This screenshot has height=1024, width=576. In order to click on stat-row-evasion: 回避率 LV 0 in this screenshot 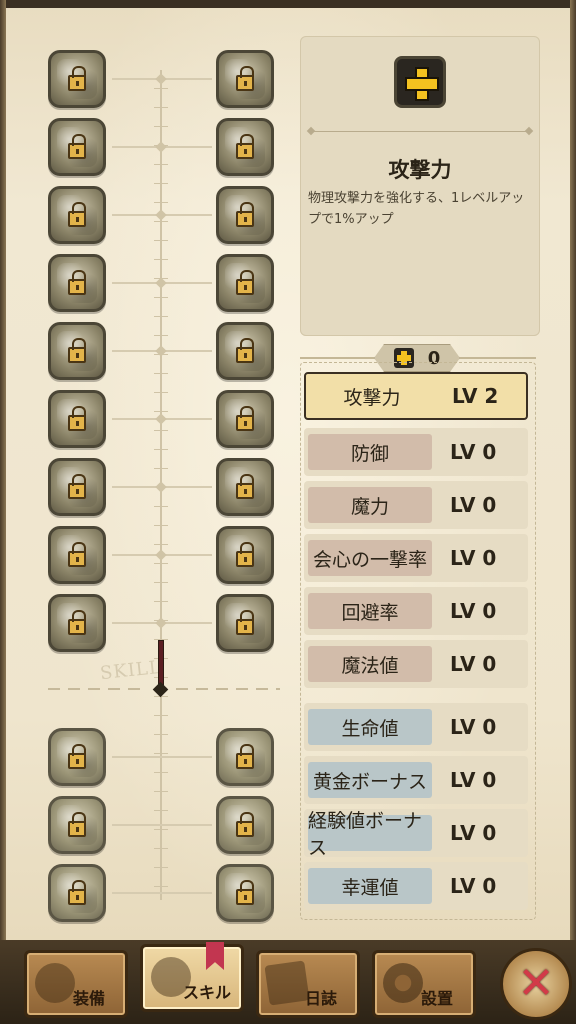, I will do `click(416, 611)`.